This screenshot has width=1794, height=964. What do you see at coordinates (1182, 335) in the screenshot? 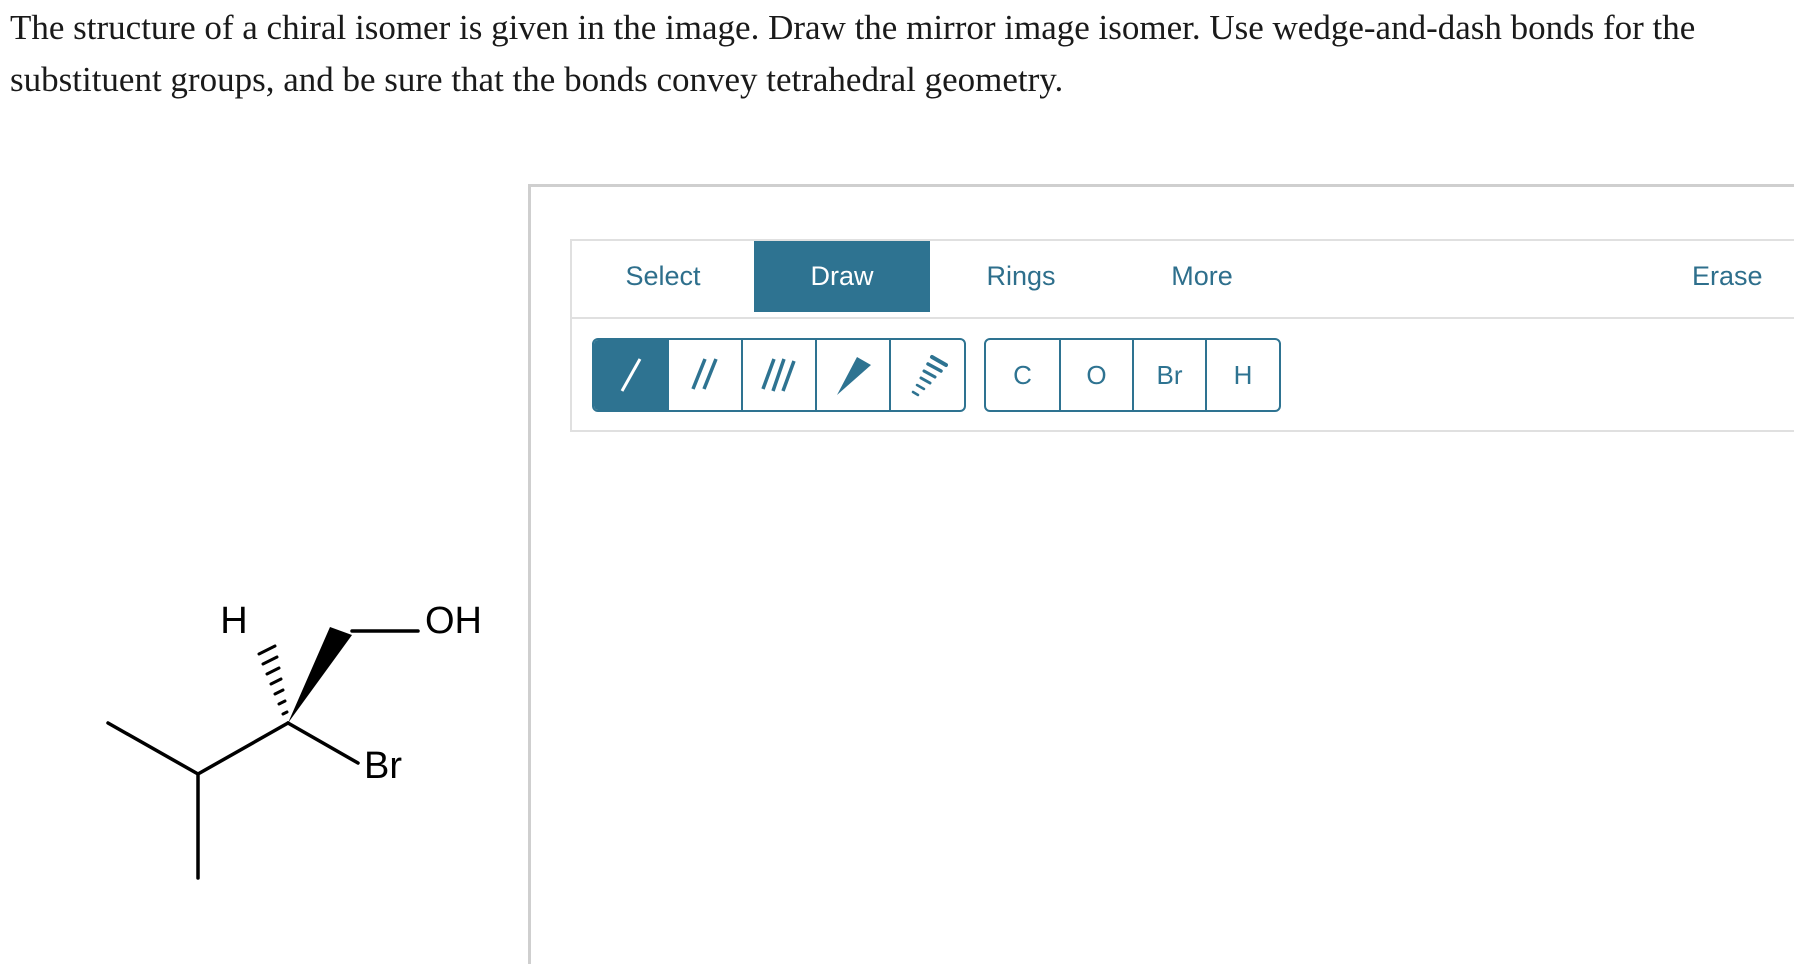
I see `drawing-toolbar: Select Draw Rings More Erase C O Br H` at bounding box center [1182, 335].